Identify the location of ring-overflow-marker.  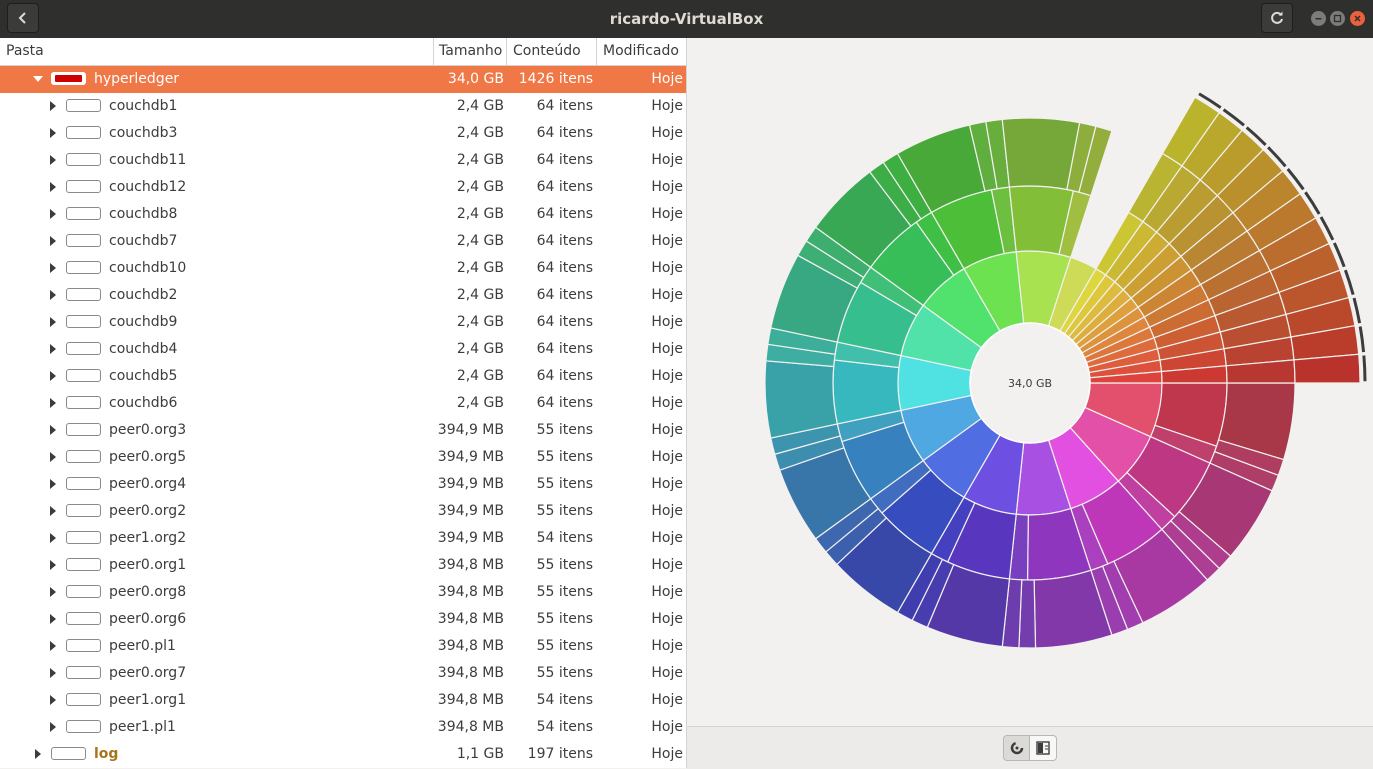
(1364, 368).